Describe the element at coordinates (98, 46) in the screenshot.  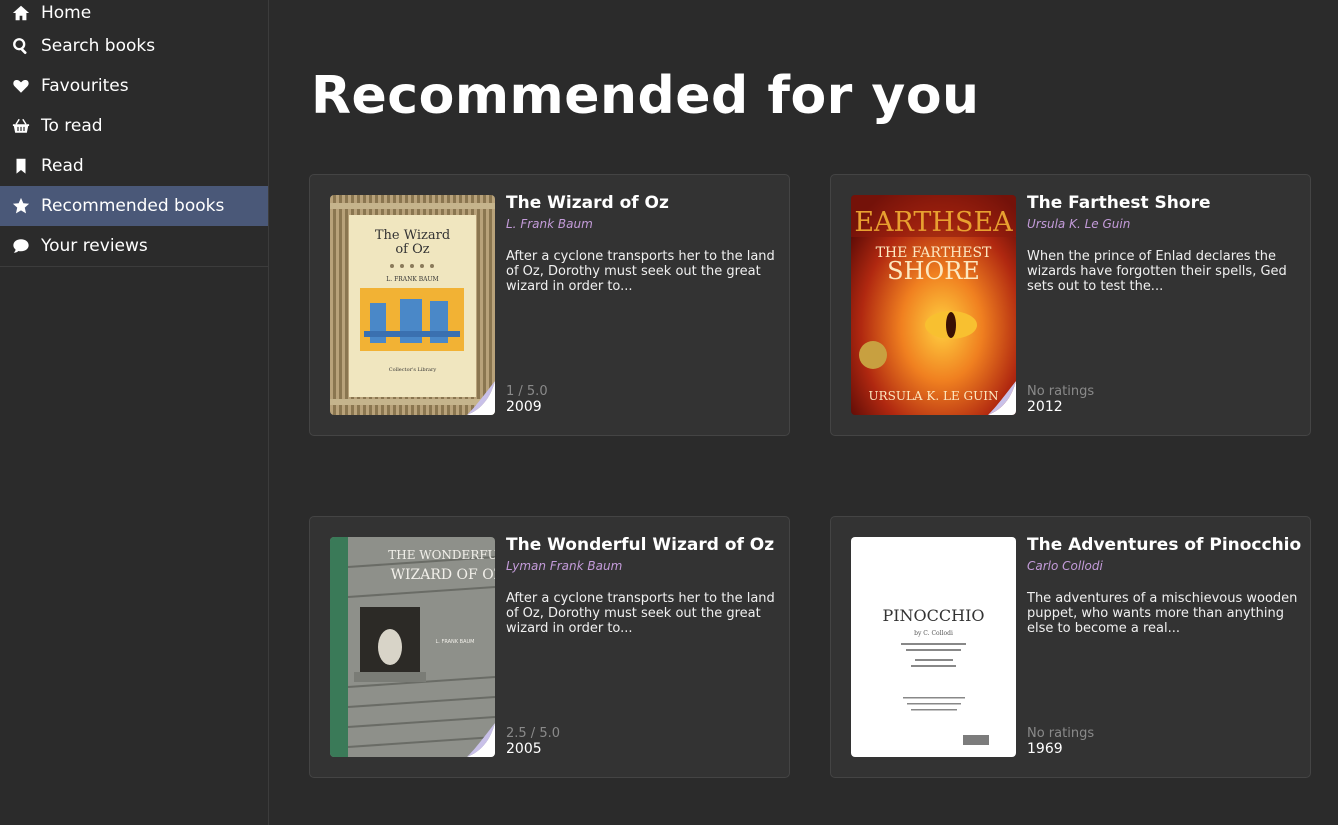
I see `sidebar-item-label: Search books` at that location.